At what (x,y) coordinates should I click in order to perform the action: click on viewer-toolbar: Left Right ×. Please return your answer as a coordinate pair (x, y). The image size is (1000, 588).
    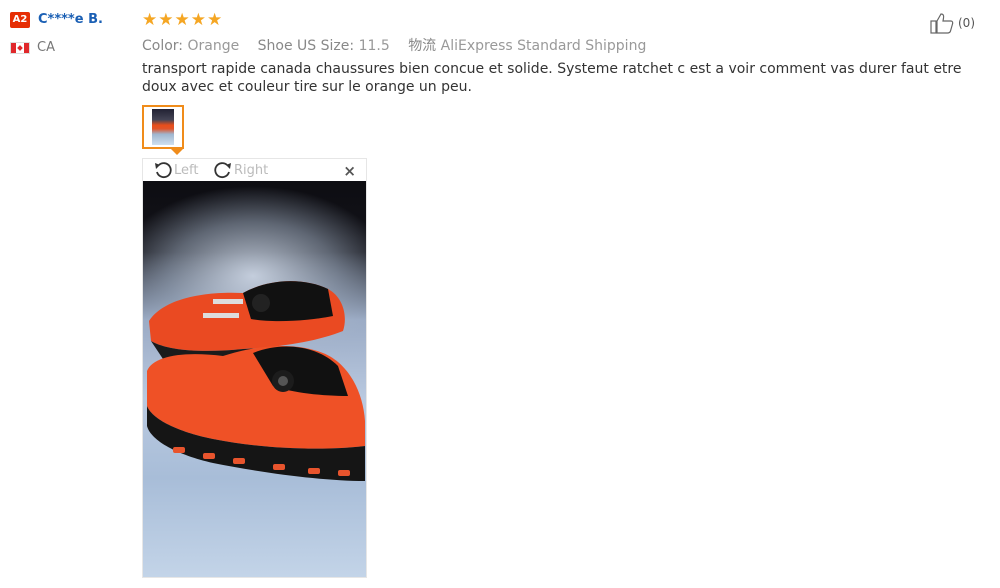
    Looking at the image, I should click on (254, 170).